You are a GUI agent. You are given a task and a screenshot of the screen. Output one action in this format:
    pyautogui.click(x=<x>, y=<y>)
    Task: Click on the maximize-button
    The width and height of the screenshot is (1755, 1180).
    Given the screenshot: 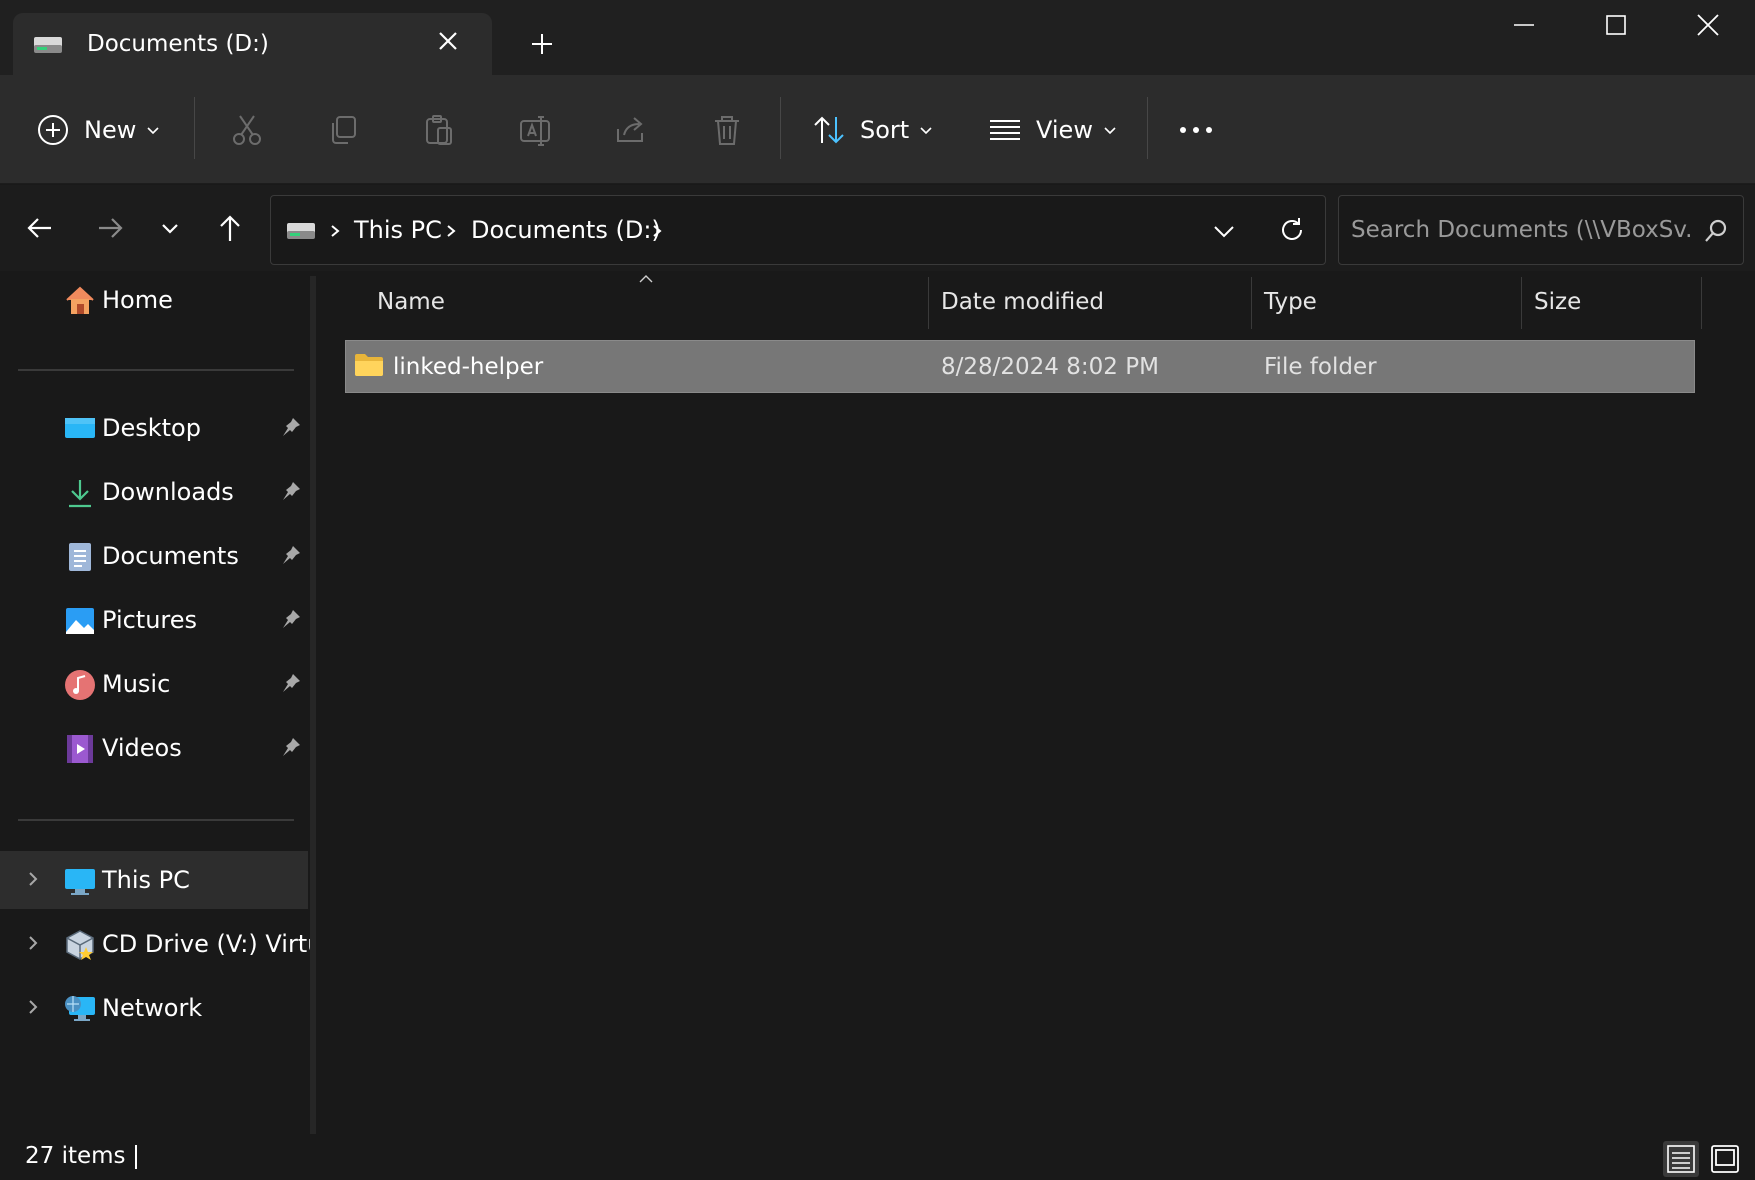 What is the action you would take?
    pyautogui.click(x=1616, y=25)
    